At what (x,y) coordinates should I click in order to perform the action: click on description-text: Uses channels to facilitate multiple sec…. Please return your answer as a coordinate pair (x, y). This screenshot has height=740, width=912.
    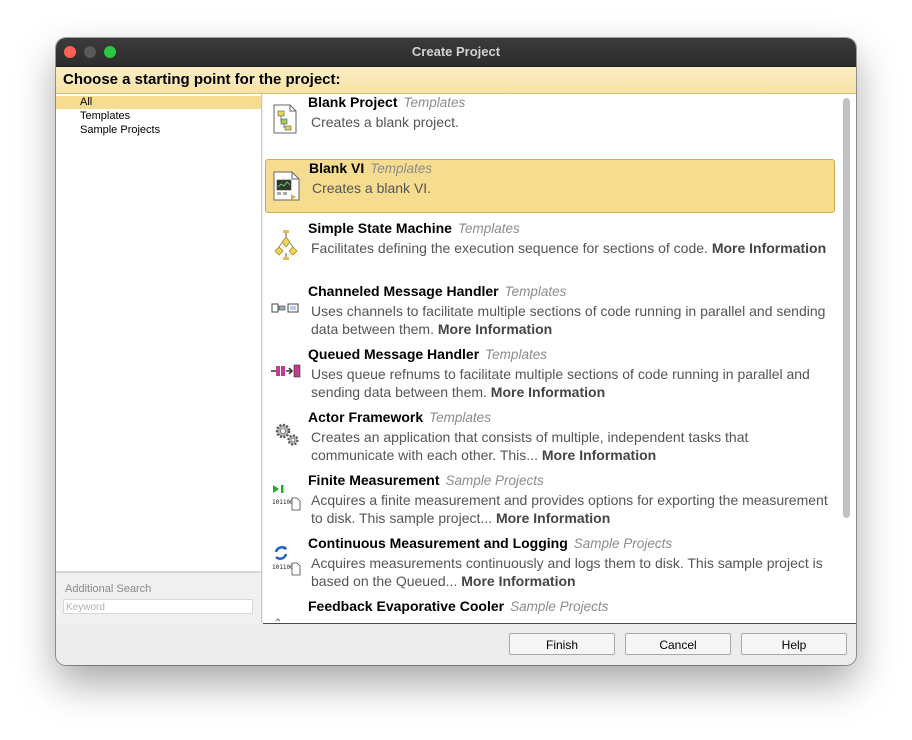
    Looking at the image, I should click on (568, 320).